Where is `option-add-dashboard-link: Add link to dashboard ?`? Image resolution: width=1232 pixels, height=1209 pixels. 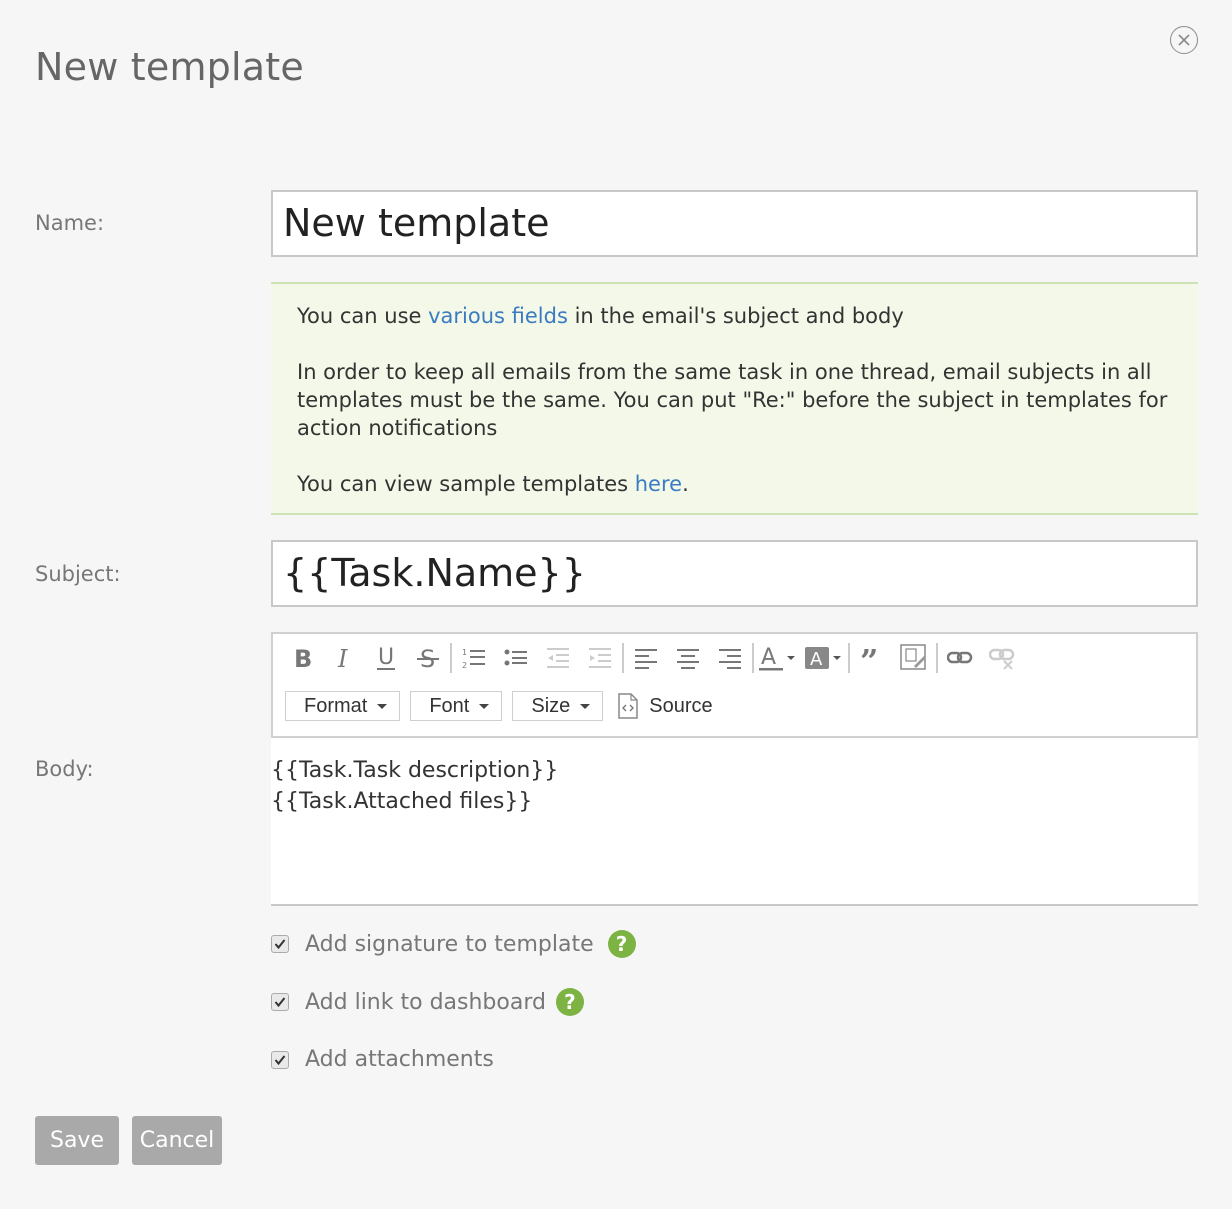
option-add-dashboard-link: Add link to dashboard ? is located at coordinates (427, 1002).